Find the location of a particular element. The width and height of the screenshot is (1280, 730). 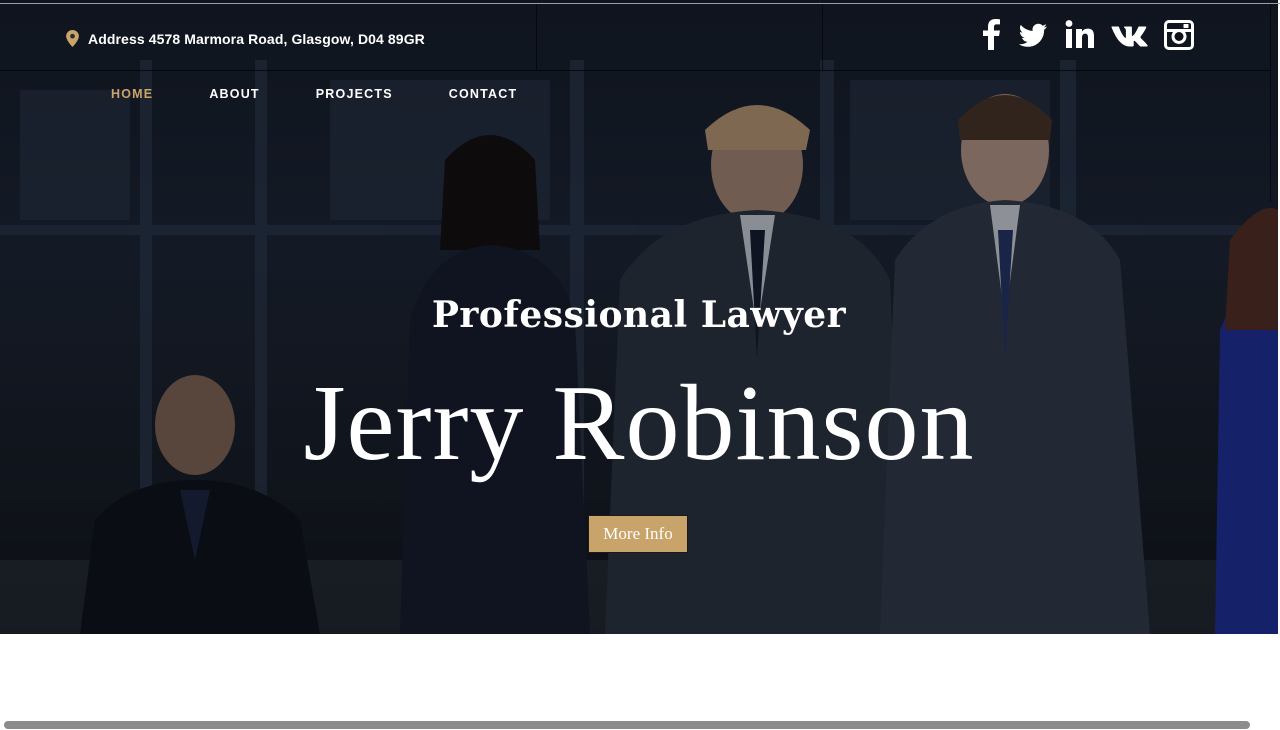

nav-item-home: HOME is located at coordinates (132, 94).